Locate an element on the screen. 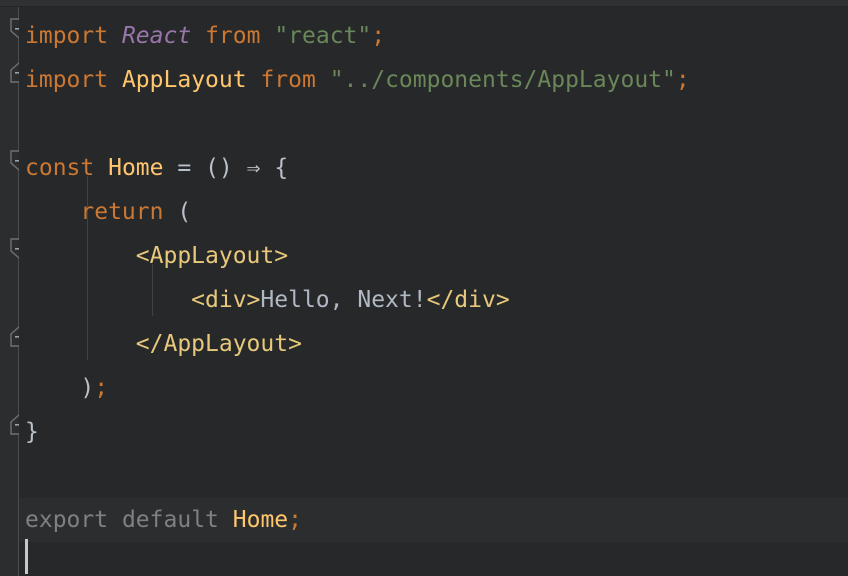  code-line: export default Home; is located at coordinates (160, 520).